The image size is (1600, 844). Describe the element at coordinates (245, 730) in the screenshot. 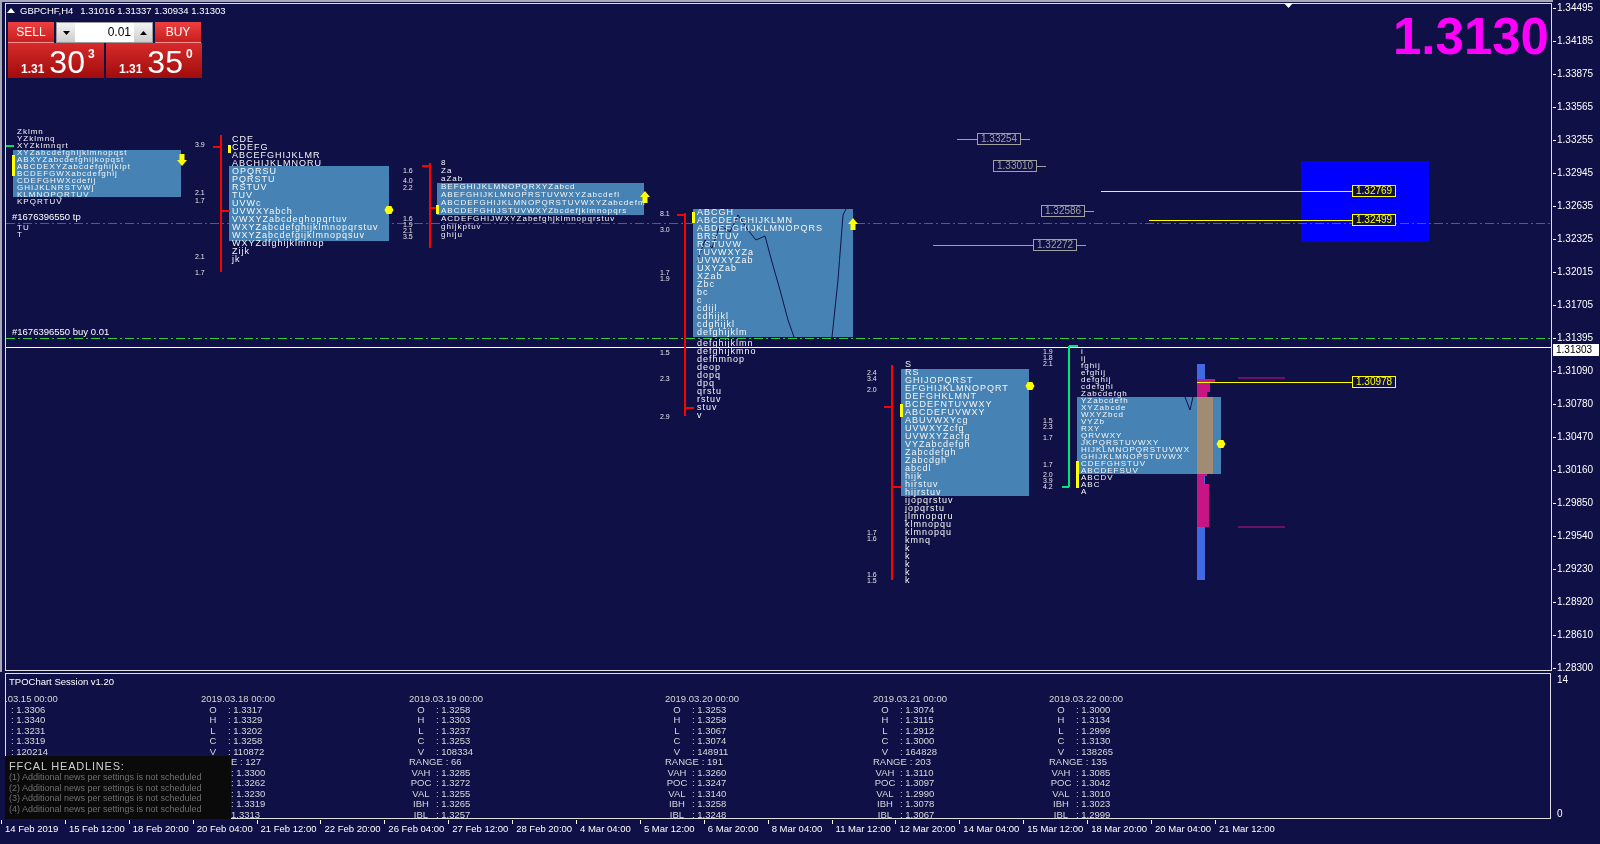

I see `stat-value: : 1.3202` at that location.